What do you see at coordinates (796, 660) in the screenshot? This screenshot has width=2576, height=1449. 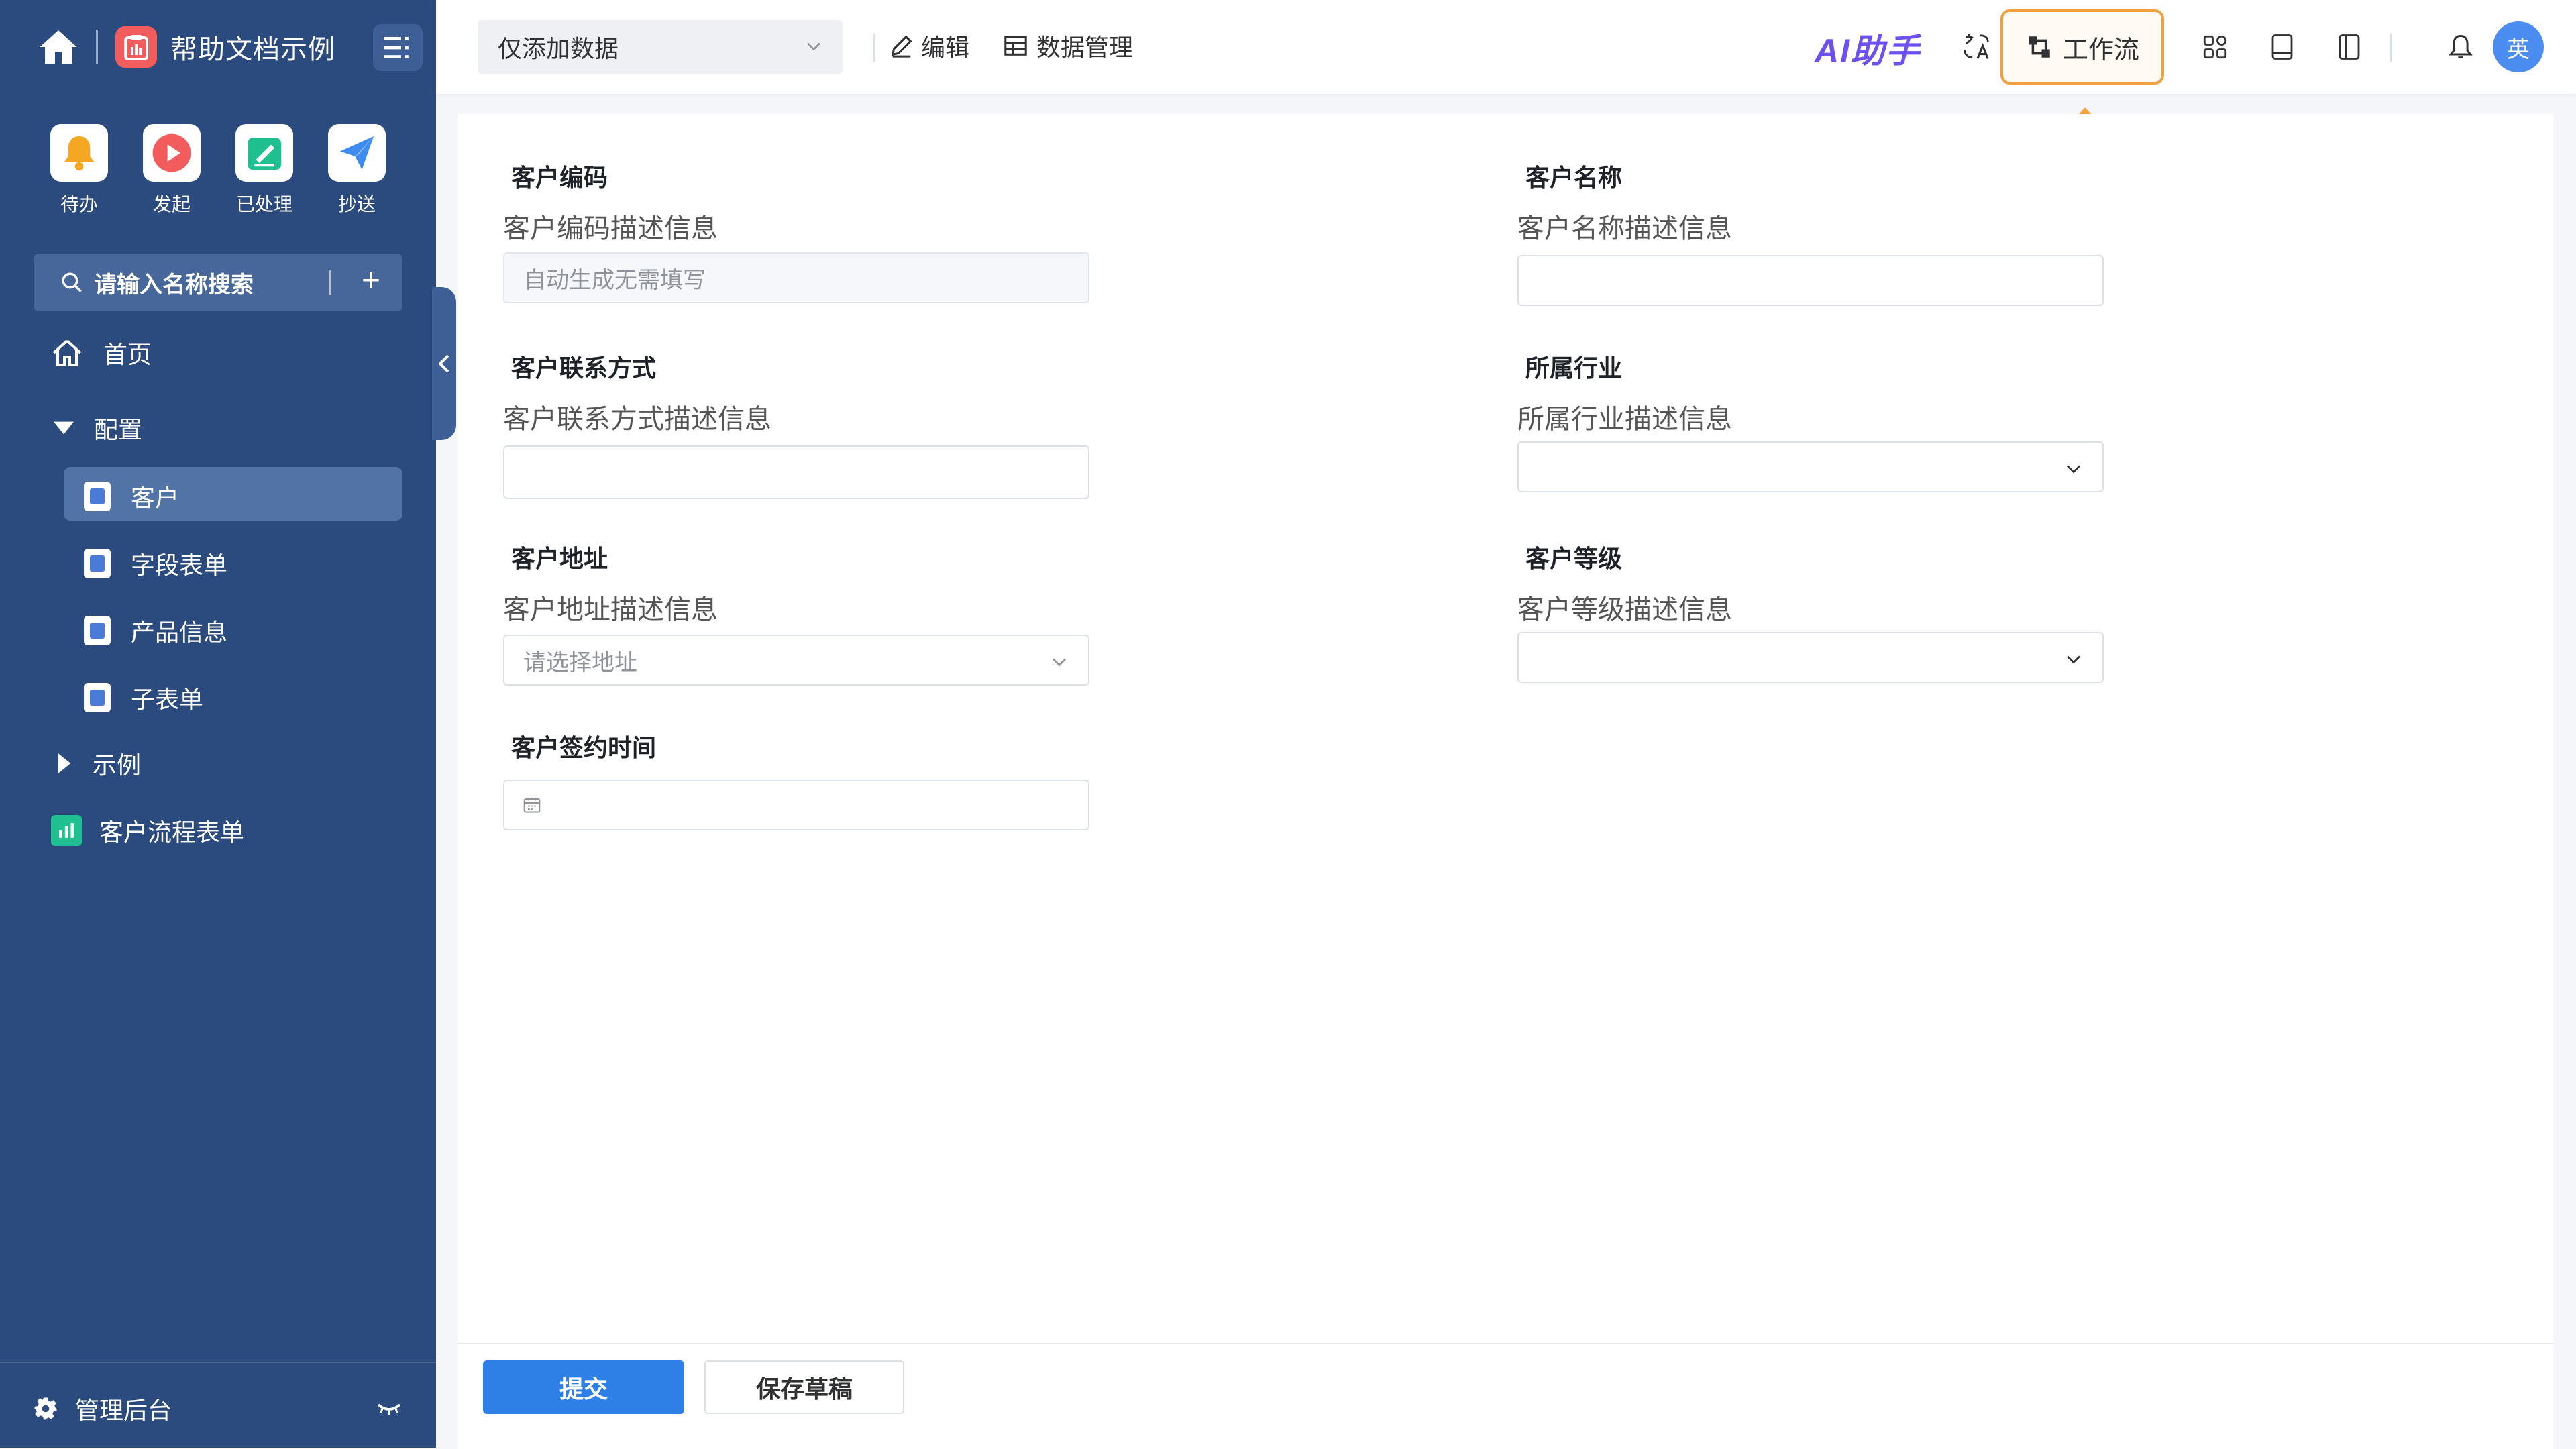 I see `address-select: 请选择地址` at bounding box center [796, 660].